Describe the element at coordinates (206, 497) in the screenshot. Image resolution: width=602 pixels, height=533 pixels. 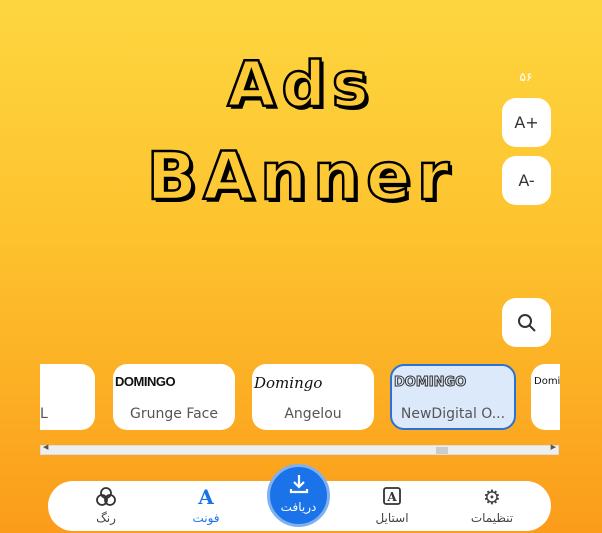
I see `font-icon: A` at that location.